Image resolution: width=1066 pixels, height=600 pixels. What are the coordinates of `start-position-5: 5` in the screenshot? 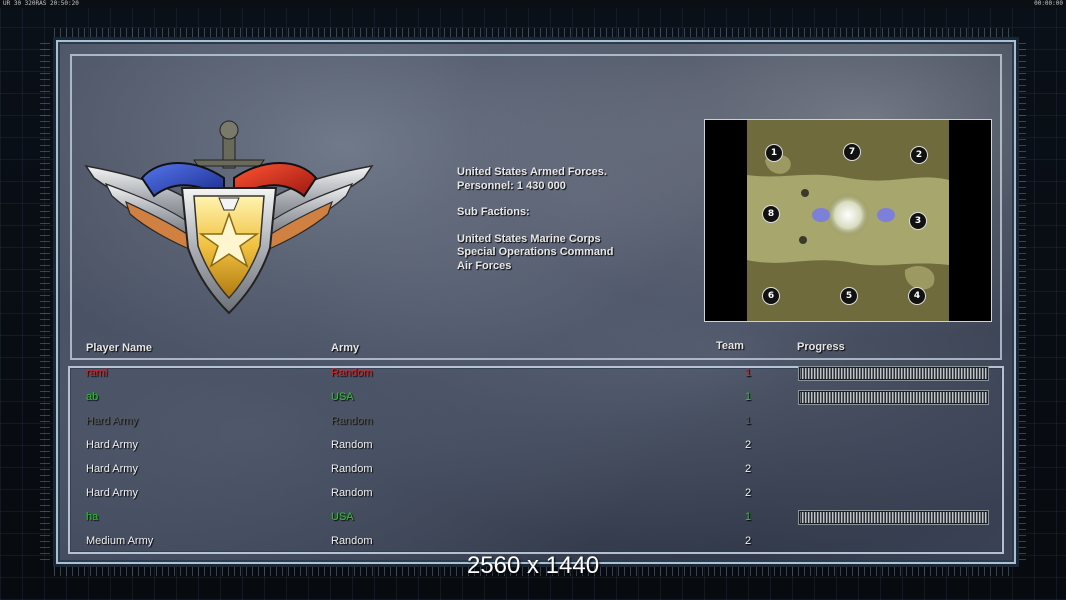 It's located at (849, 296).